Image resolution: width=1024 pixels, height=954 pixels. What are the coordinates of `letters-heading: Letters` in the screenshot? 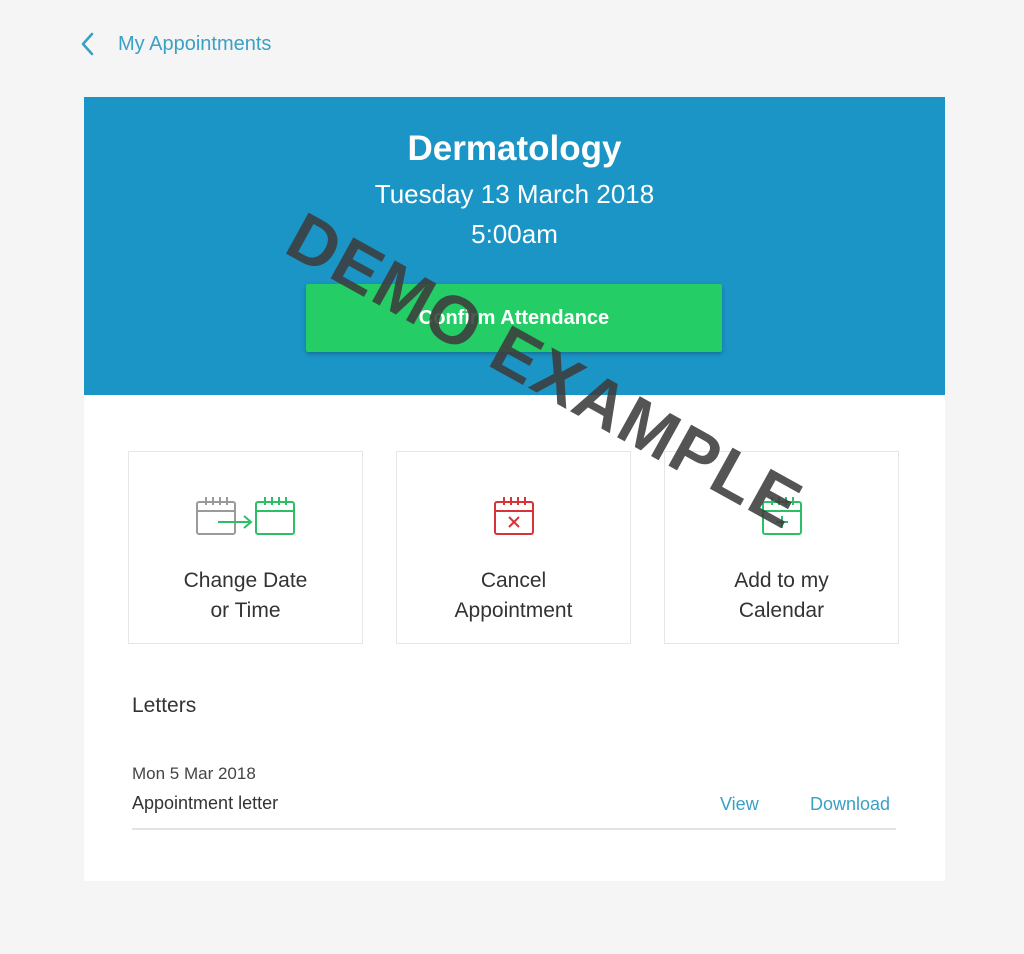 It's located at (164, 705).